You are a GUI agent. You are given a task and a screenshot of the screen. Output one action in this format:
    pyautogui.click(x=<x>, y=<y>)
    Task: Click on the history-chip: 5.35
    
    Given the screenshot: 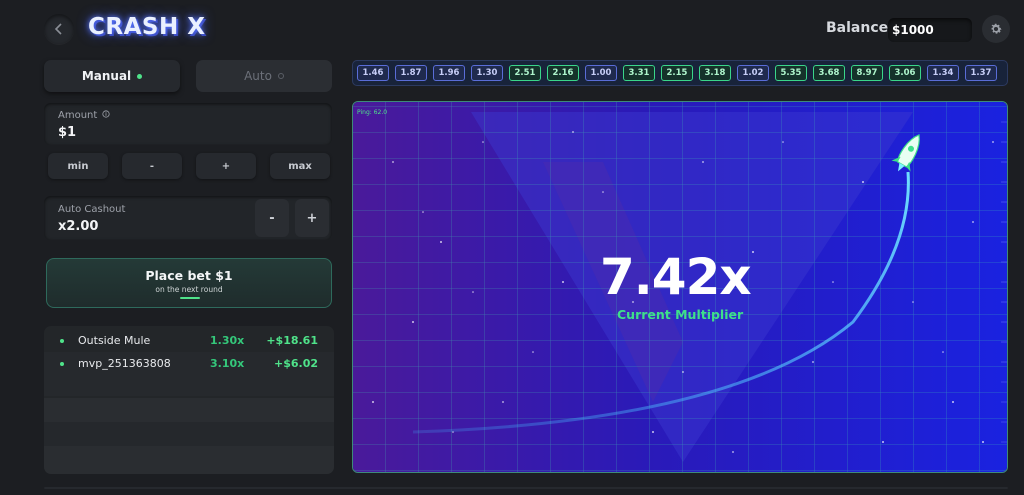 What is the action you would take?
    pyautogui.click(x=791, y=73)
    